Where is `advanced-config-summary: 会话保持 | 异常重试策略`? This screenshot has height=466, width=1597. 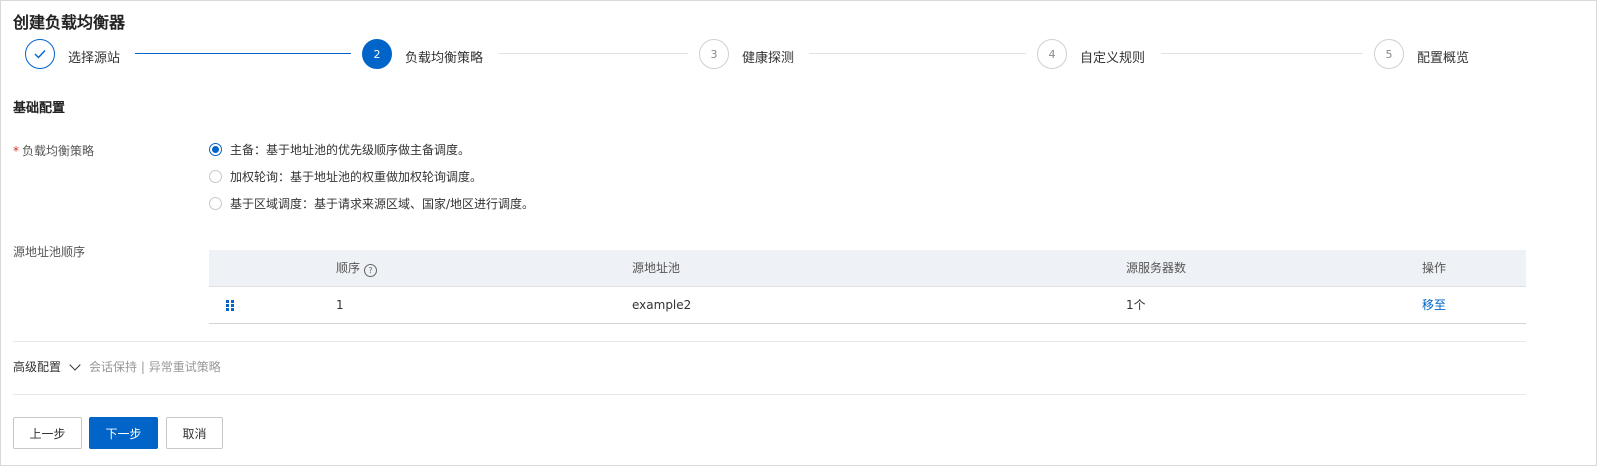 advanced-config-summary: 会话保持 | 异常重试策略 is located at coordinates (155, 367).